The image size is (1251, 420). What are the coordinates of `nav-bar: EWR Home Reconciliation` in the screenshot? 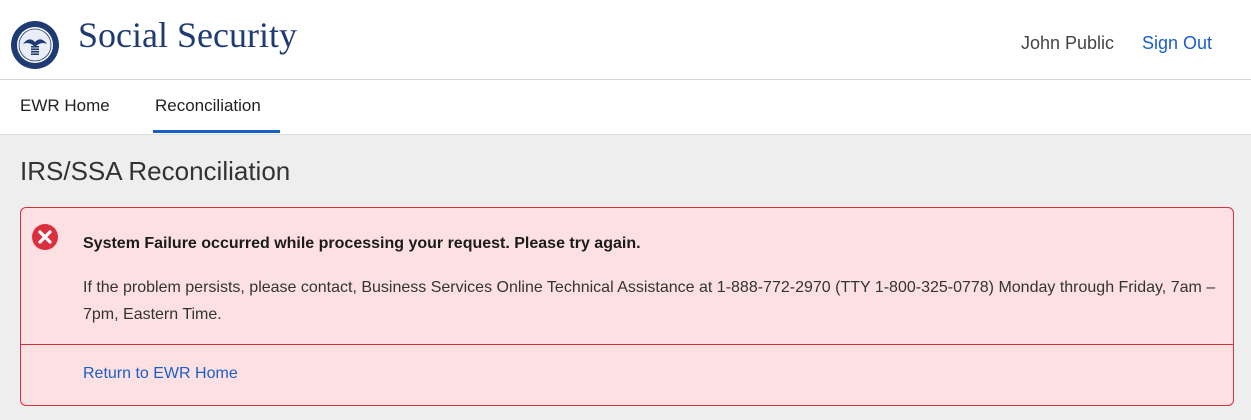 It's located at (625, 107).